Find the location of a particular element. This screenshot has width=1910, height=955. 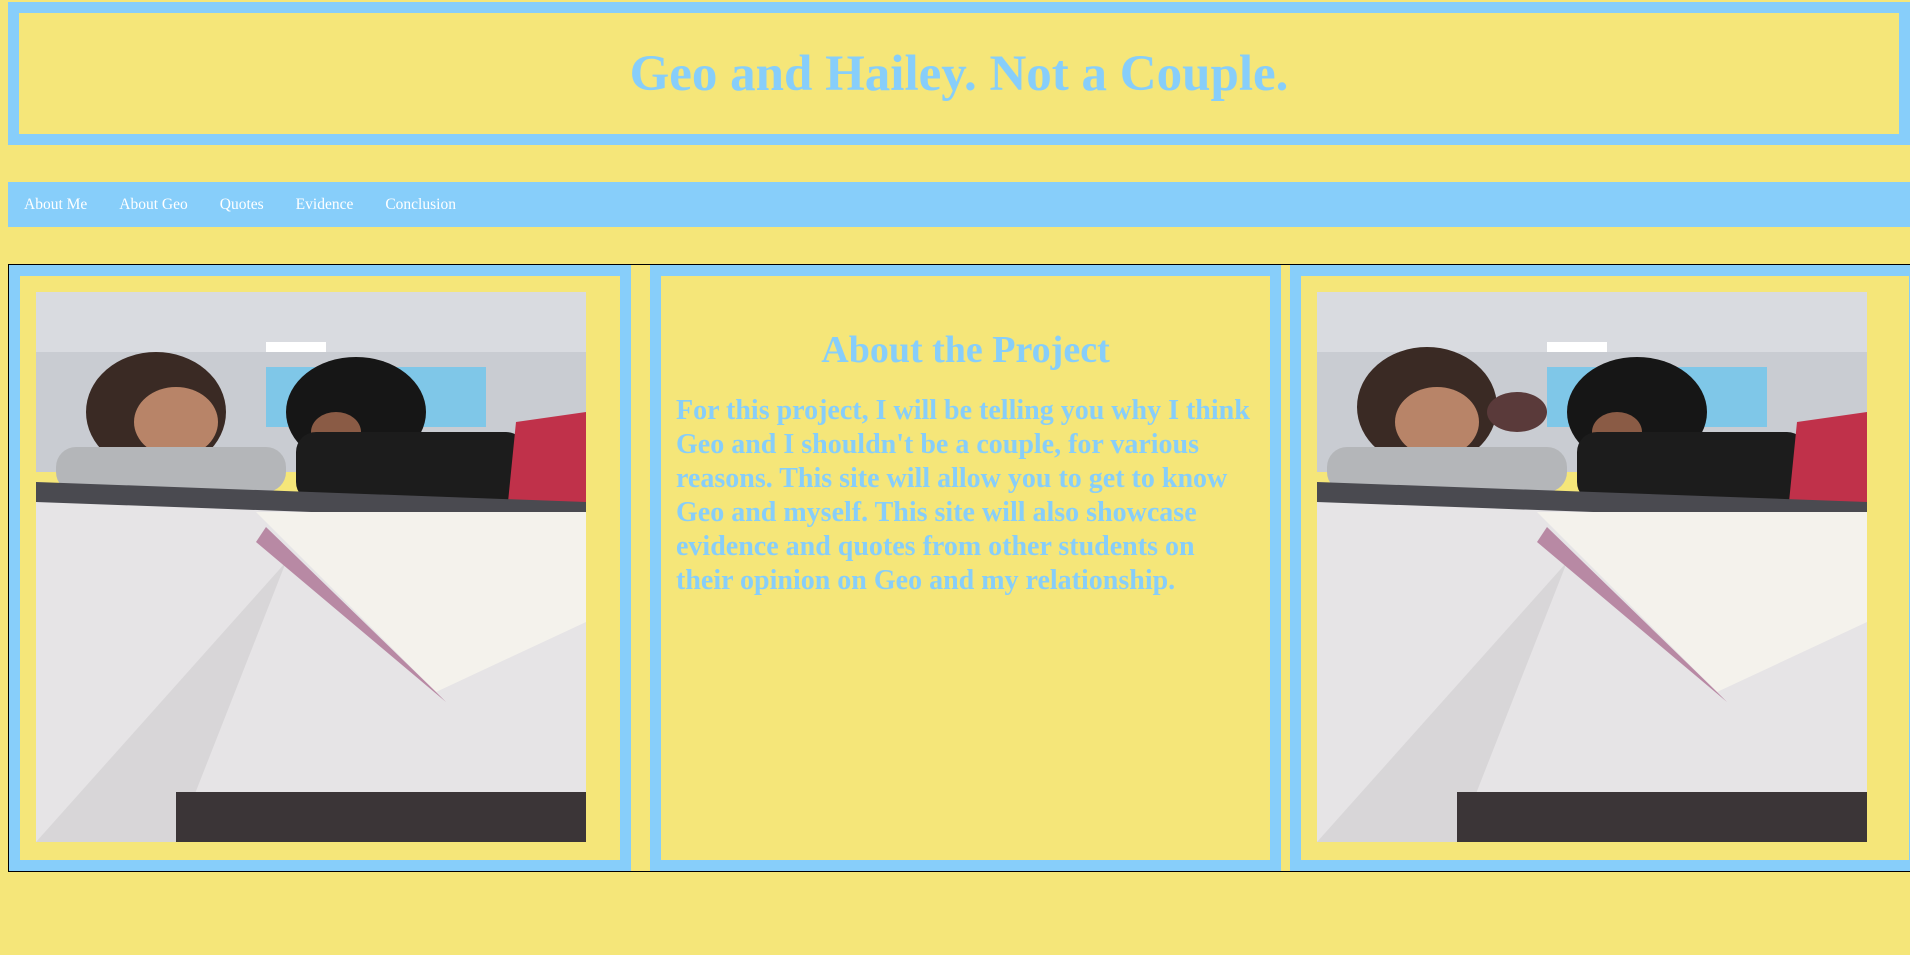

nav-link-evidence: Evidence is located at coordinates (325, 205).